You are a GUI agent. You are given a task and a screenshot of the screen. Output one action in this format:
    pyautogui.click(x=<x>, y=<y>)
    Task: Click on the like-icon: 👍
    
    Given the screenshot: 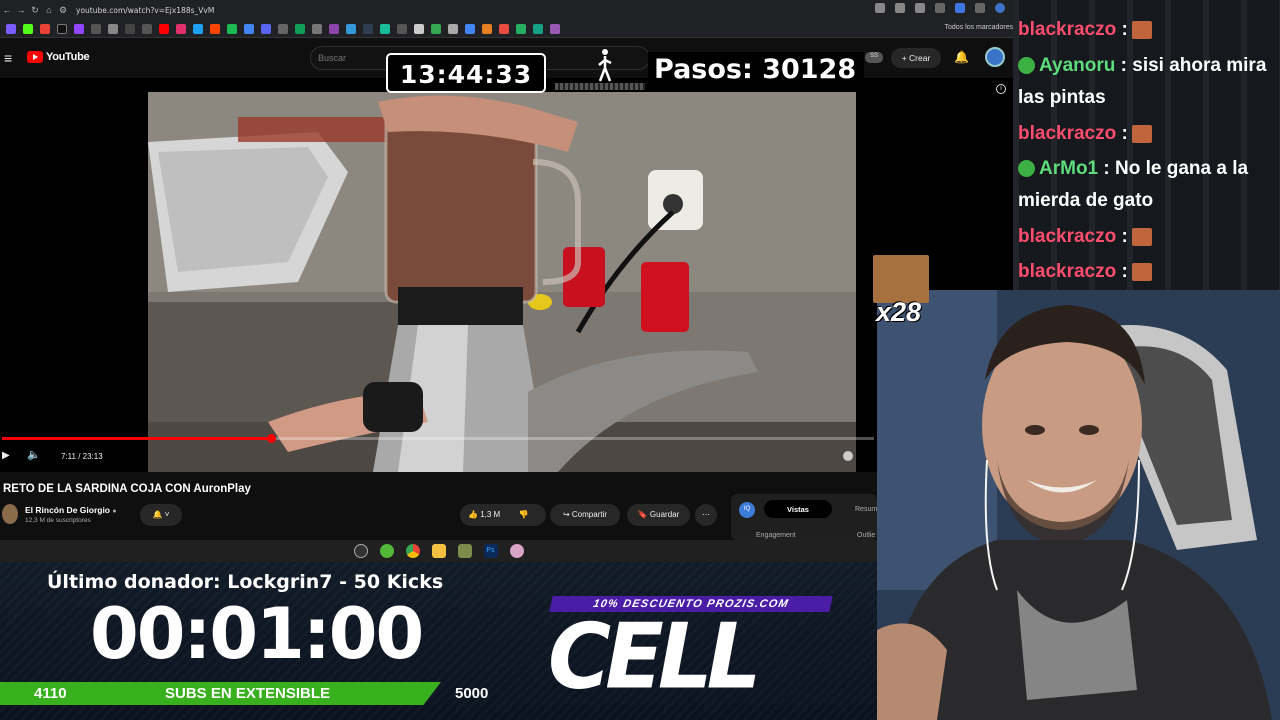 What is the action you would take?
    pyautogui.click(x=473, y=514)
    